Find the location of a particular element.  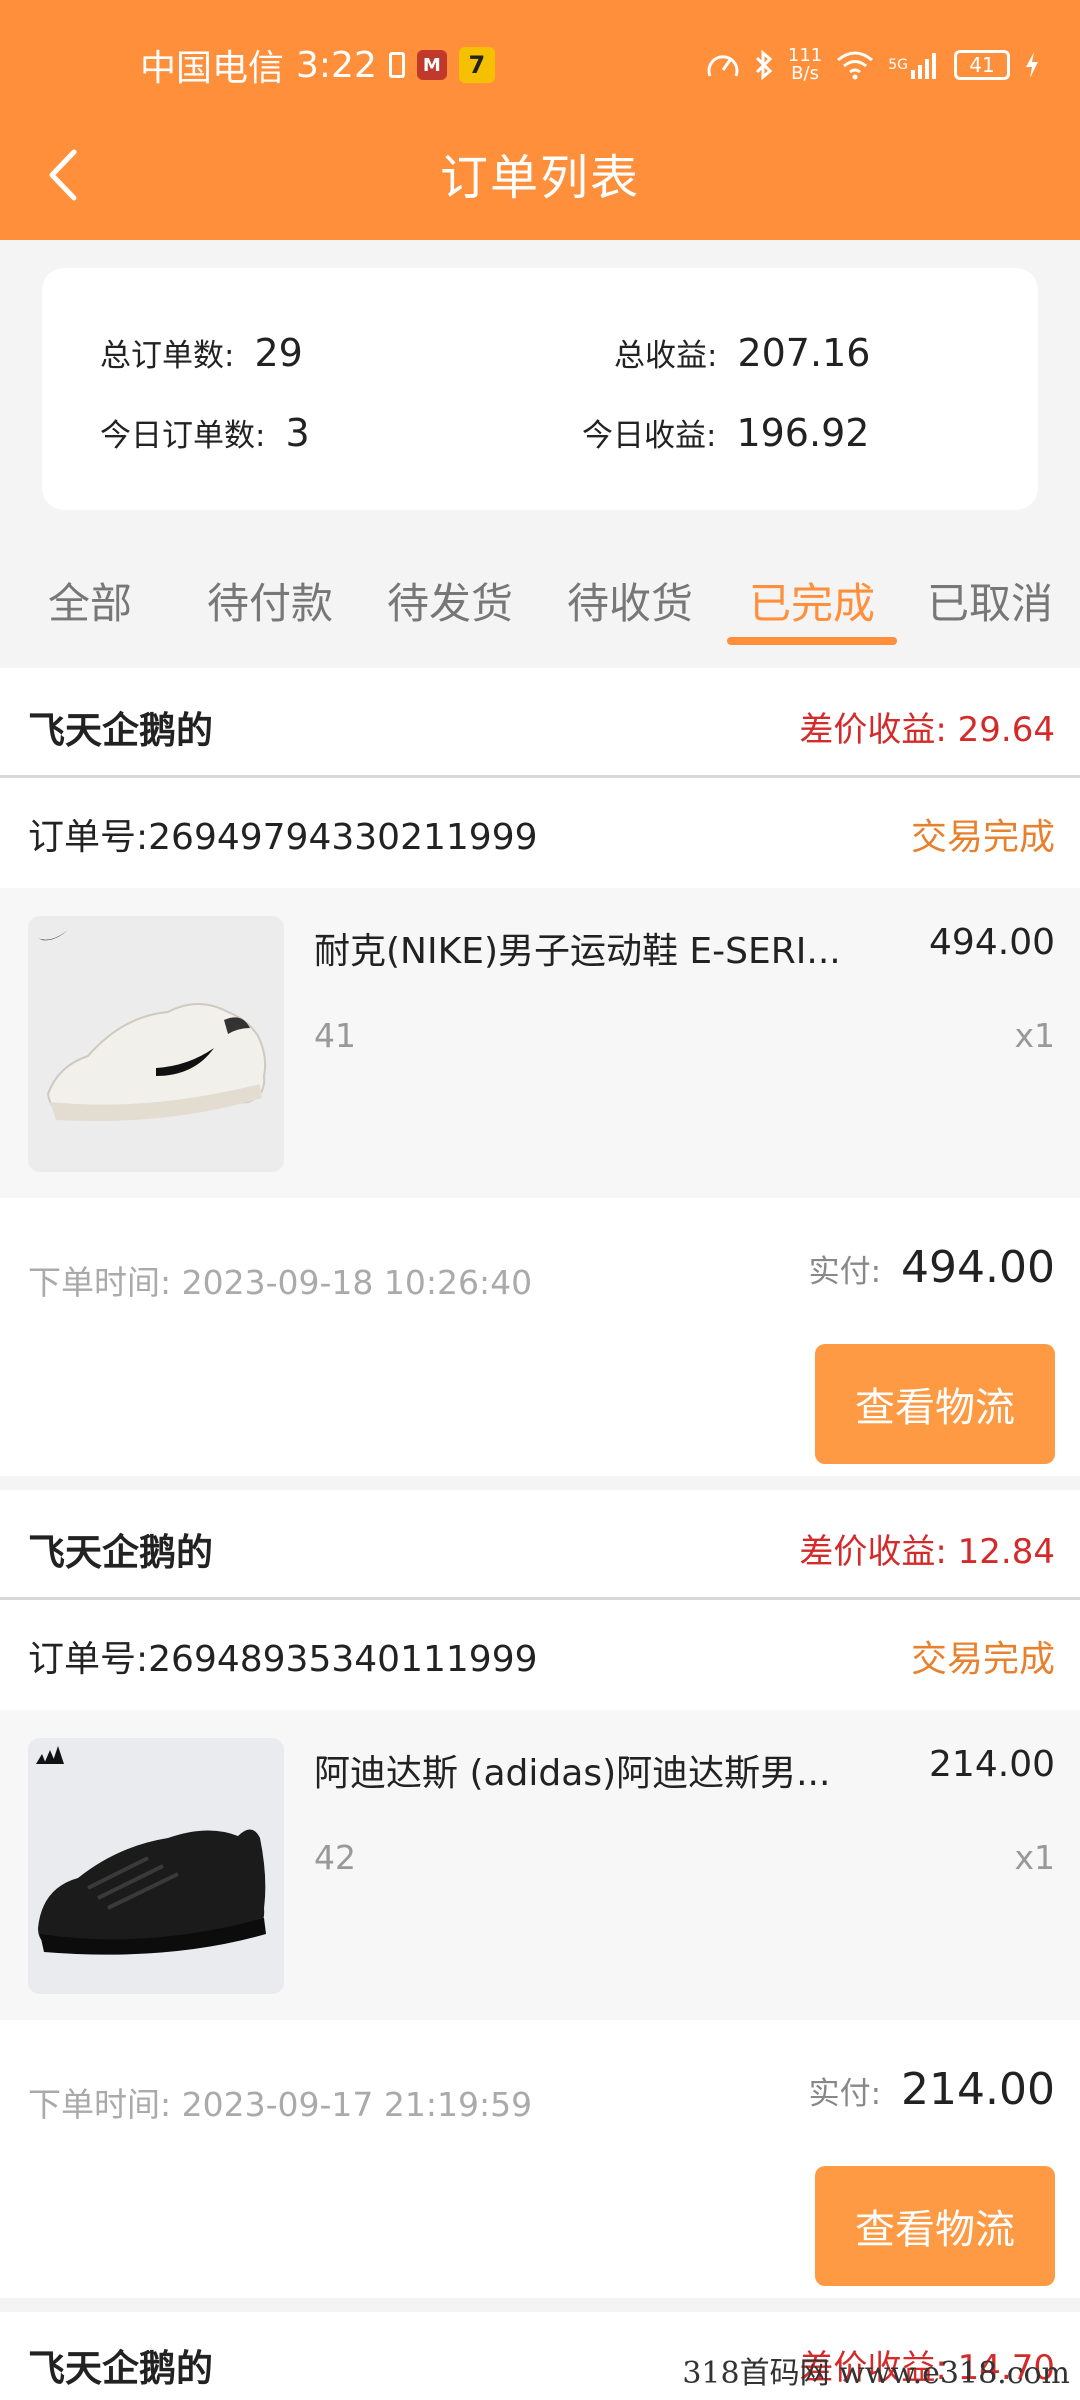

speedometer-icon is located at coordinates (723, 65).